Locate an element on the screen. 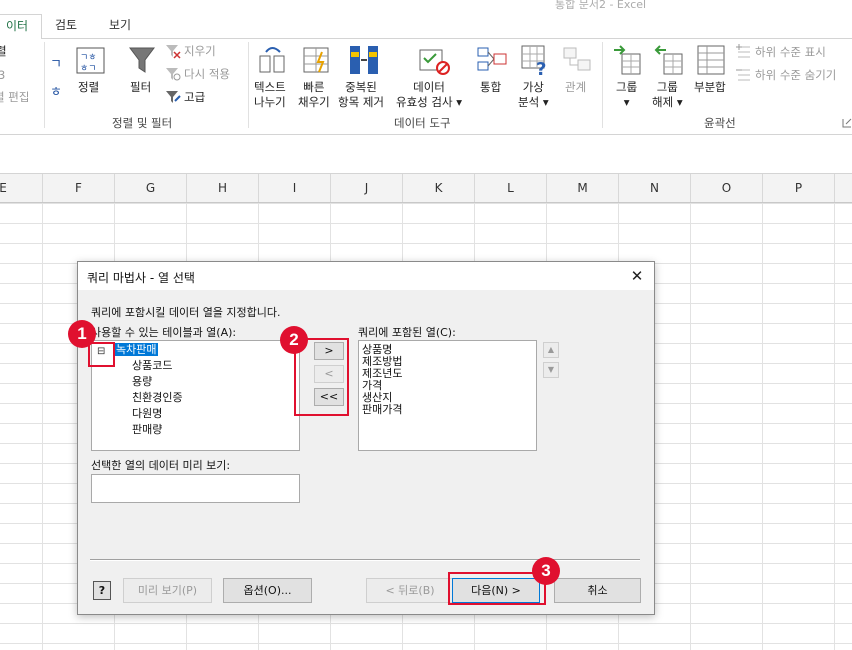 The width and height of the screenshot is (852, 650). relationships-icon is located at coordinates (577, 60).